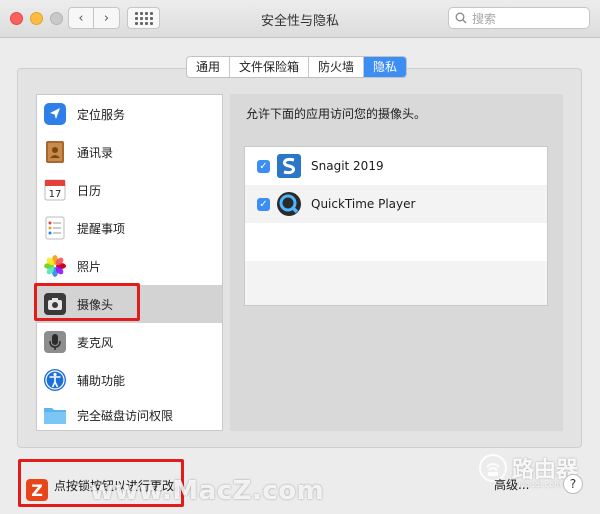 The width and height of the screenshot is (600, 514). I want to click on quicktime-camera-checkbox: ✓, so click(263, 204).